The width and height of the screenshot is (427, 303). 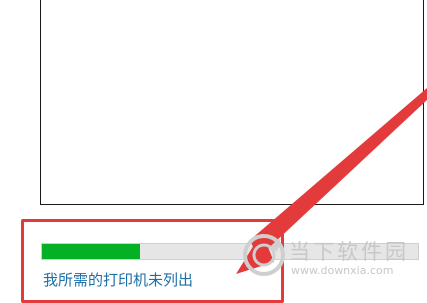 I want to click on search-progress-bar, so click(x=230, y=251).